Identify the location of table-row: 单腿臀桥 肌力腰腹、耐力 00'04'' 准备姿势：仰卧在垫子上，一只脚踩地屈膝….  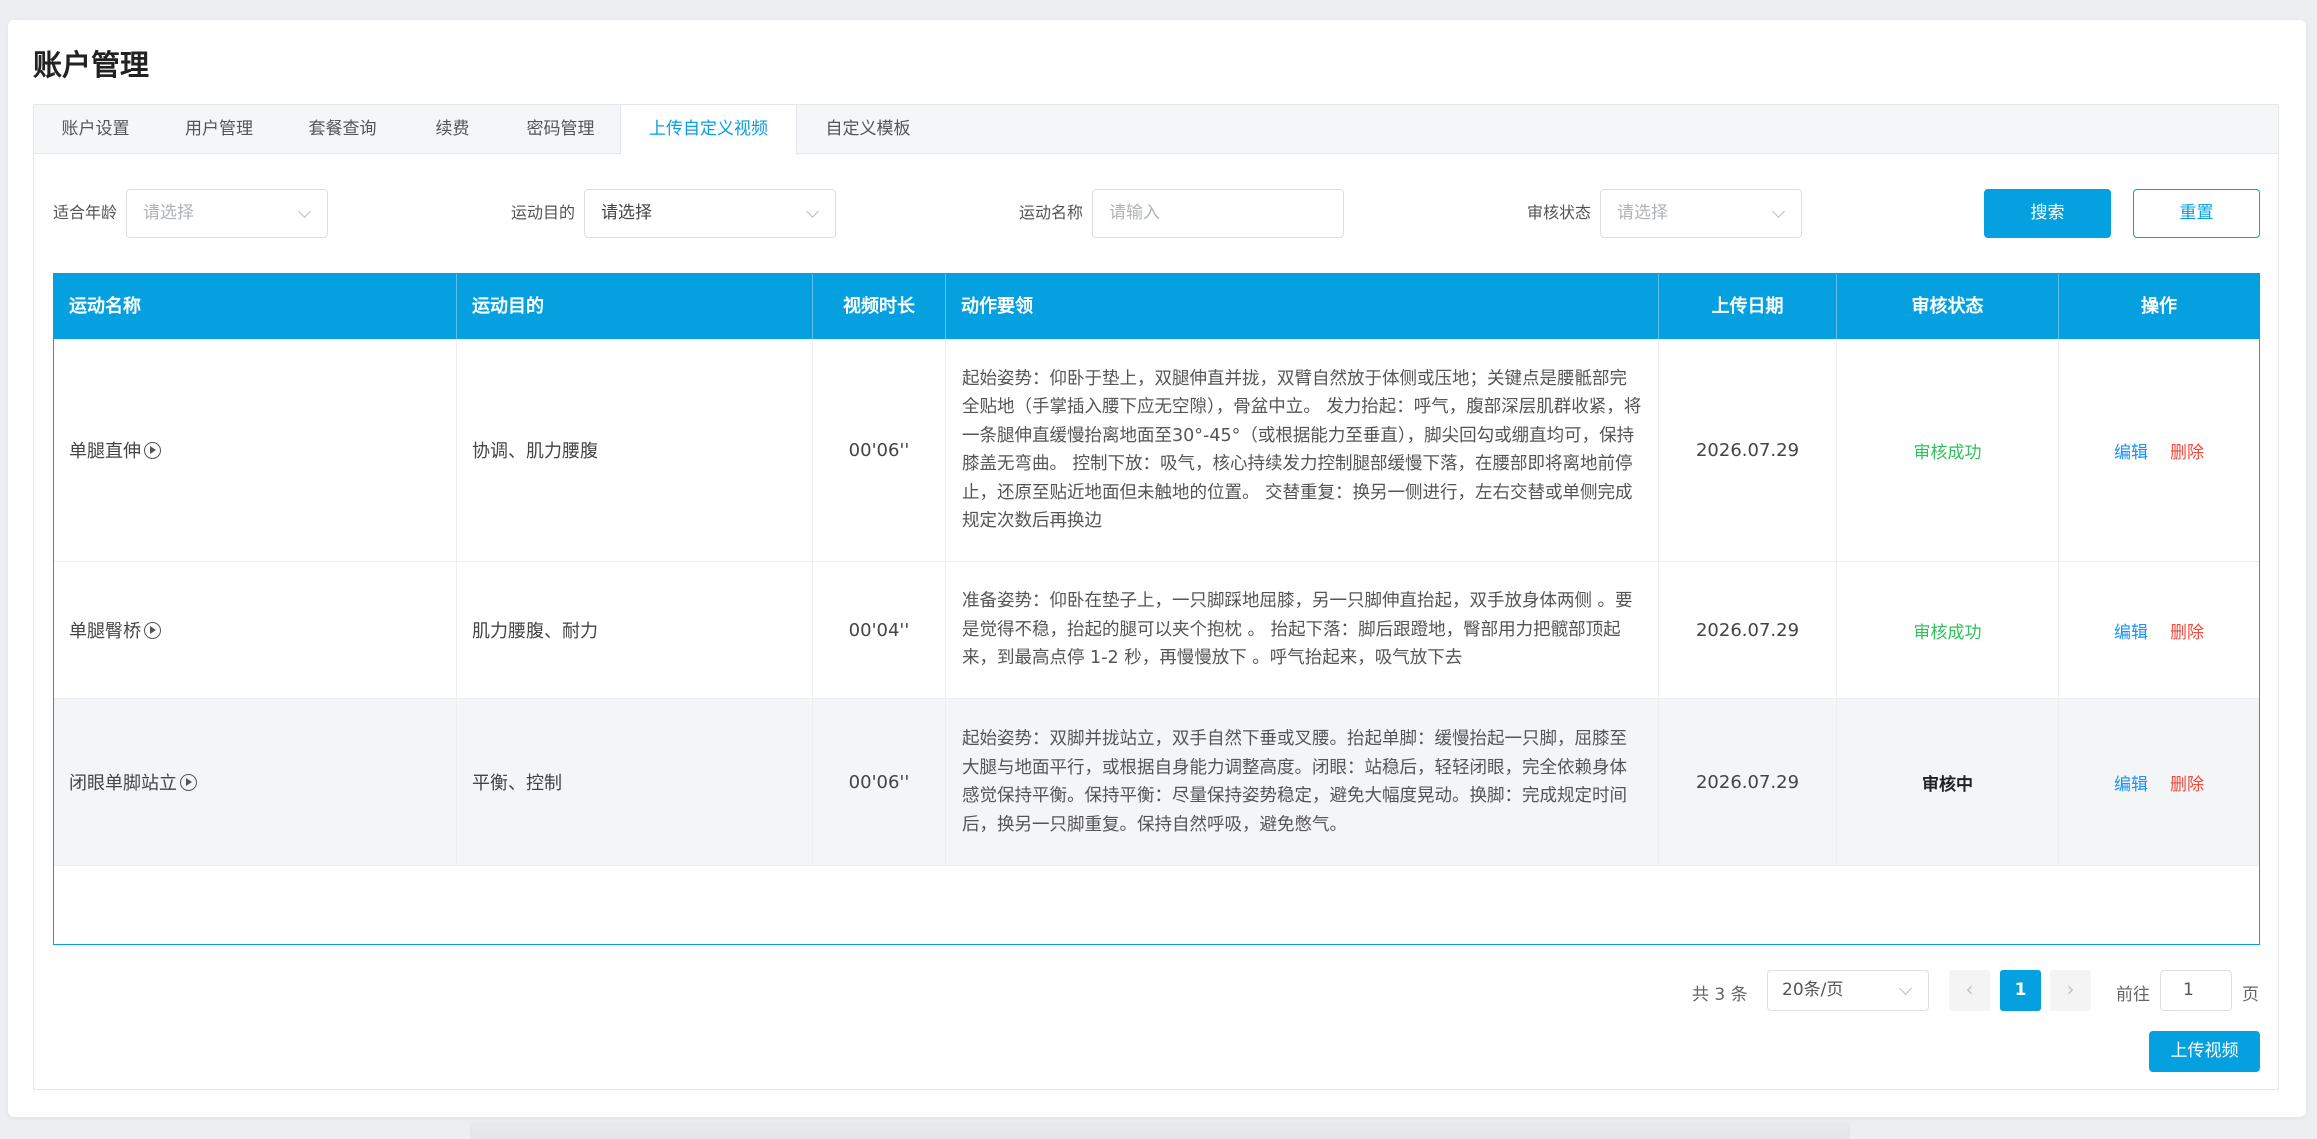
(1156, 630).